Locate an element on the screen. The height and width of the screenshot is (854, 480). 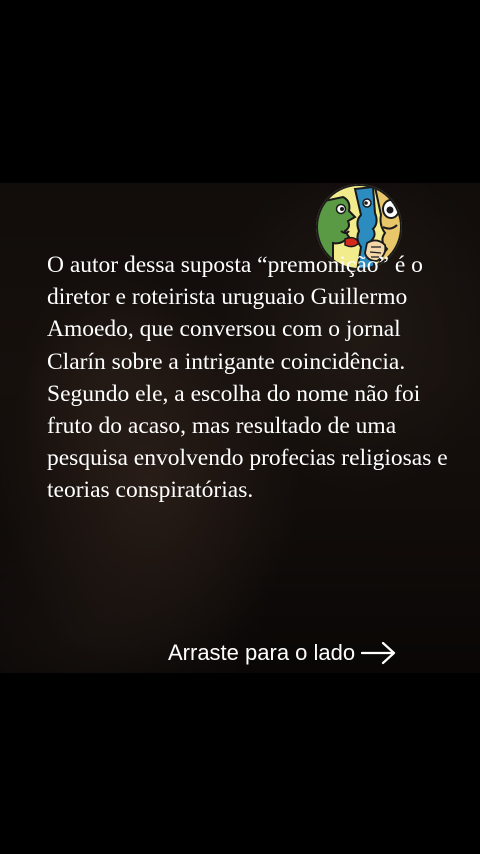
swipe-next-button: Arraste para o lado is located at coordinates (282, 653).